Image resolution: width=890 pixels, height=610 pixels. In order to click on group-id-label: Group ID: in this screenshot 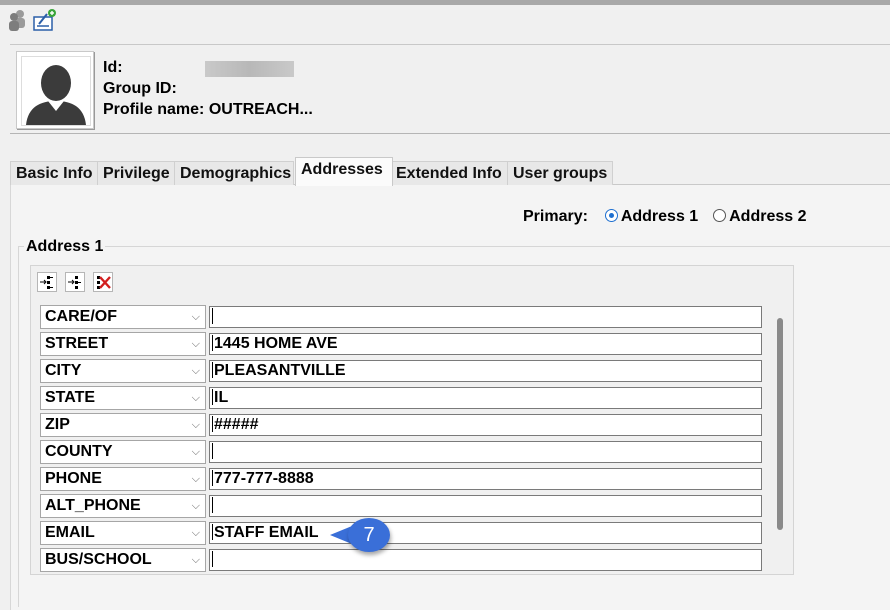, I will do `click(140, 88)`.